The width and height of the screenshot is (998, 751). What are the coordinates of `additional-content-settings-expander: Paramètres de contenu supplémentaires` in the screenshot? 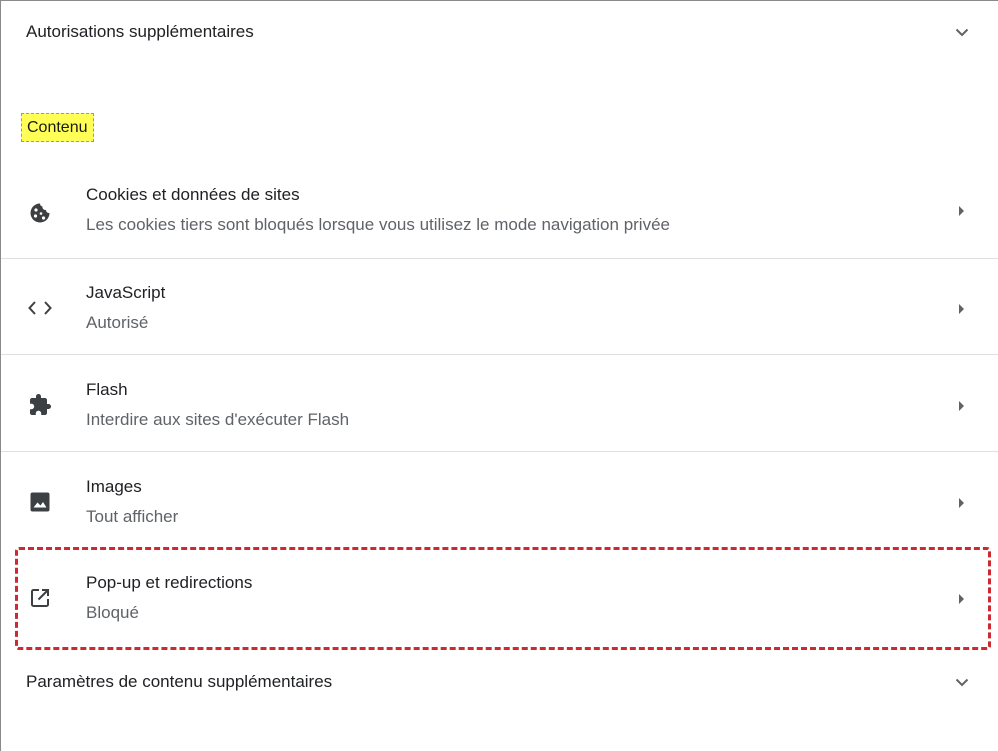 It's located at (499, 682).